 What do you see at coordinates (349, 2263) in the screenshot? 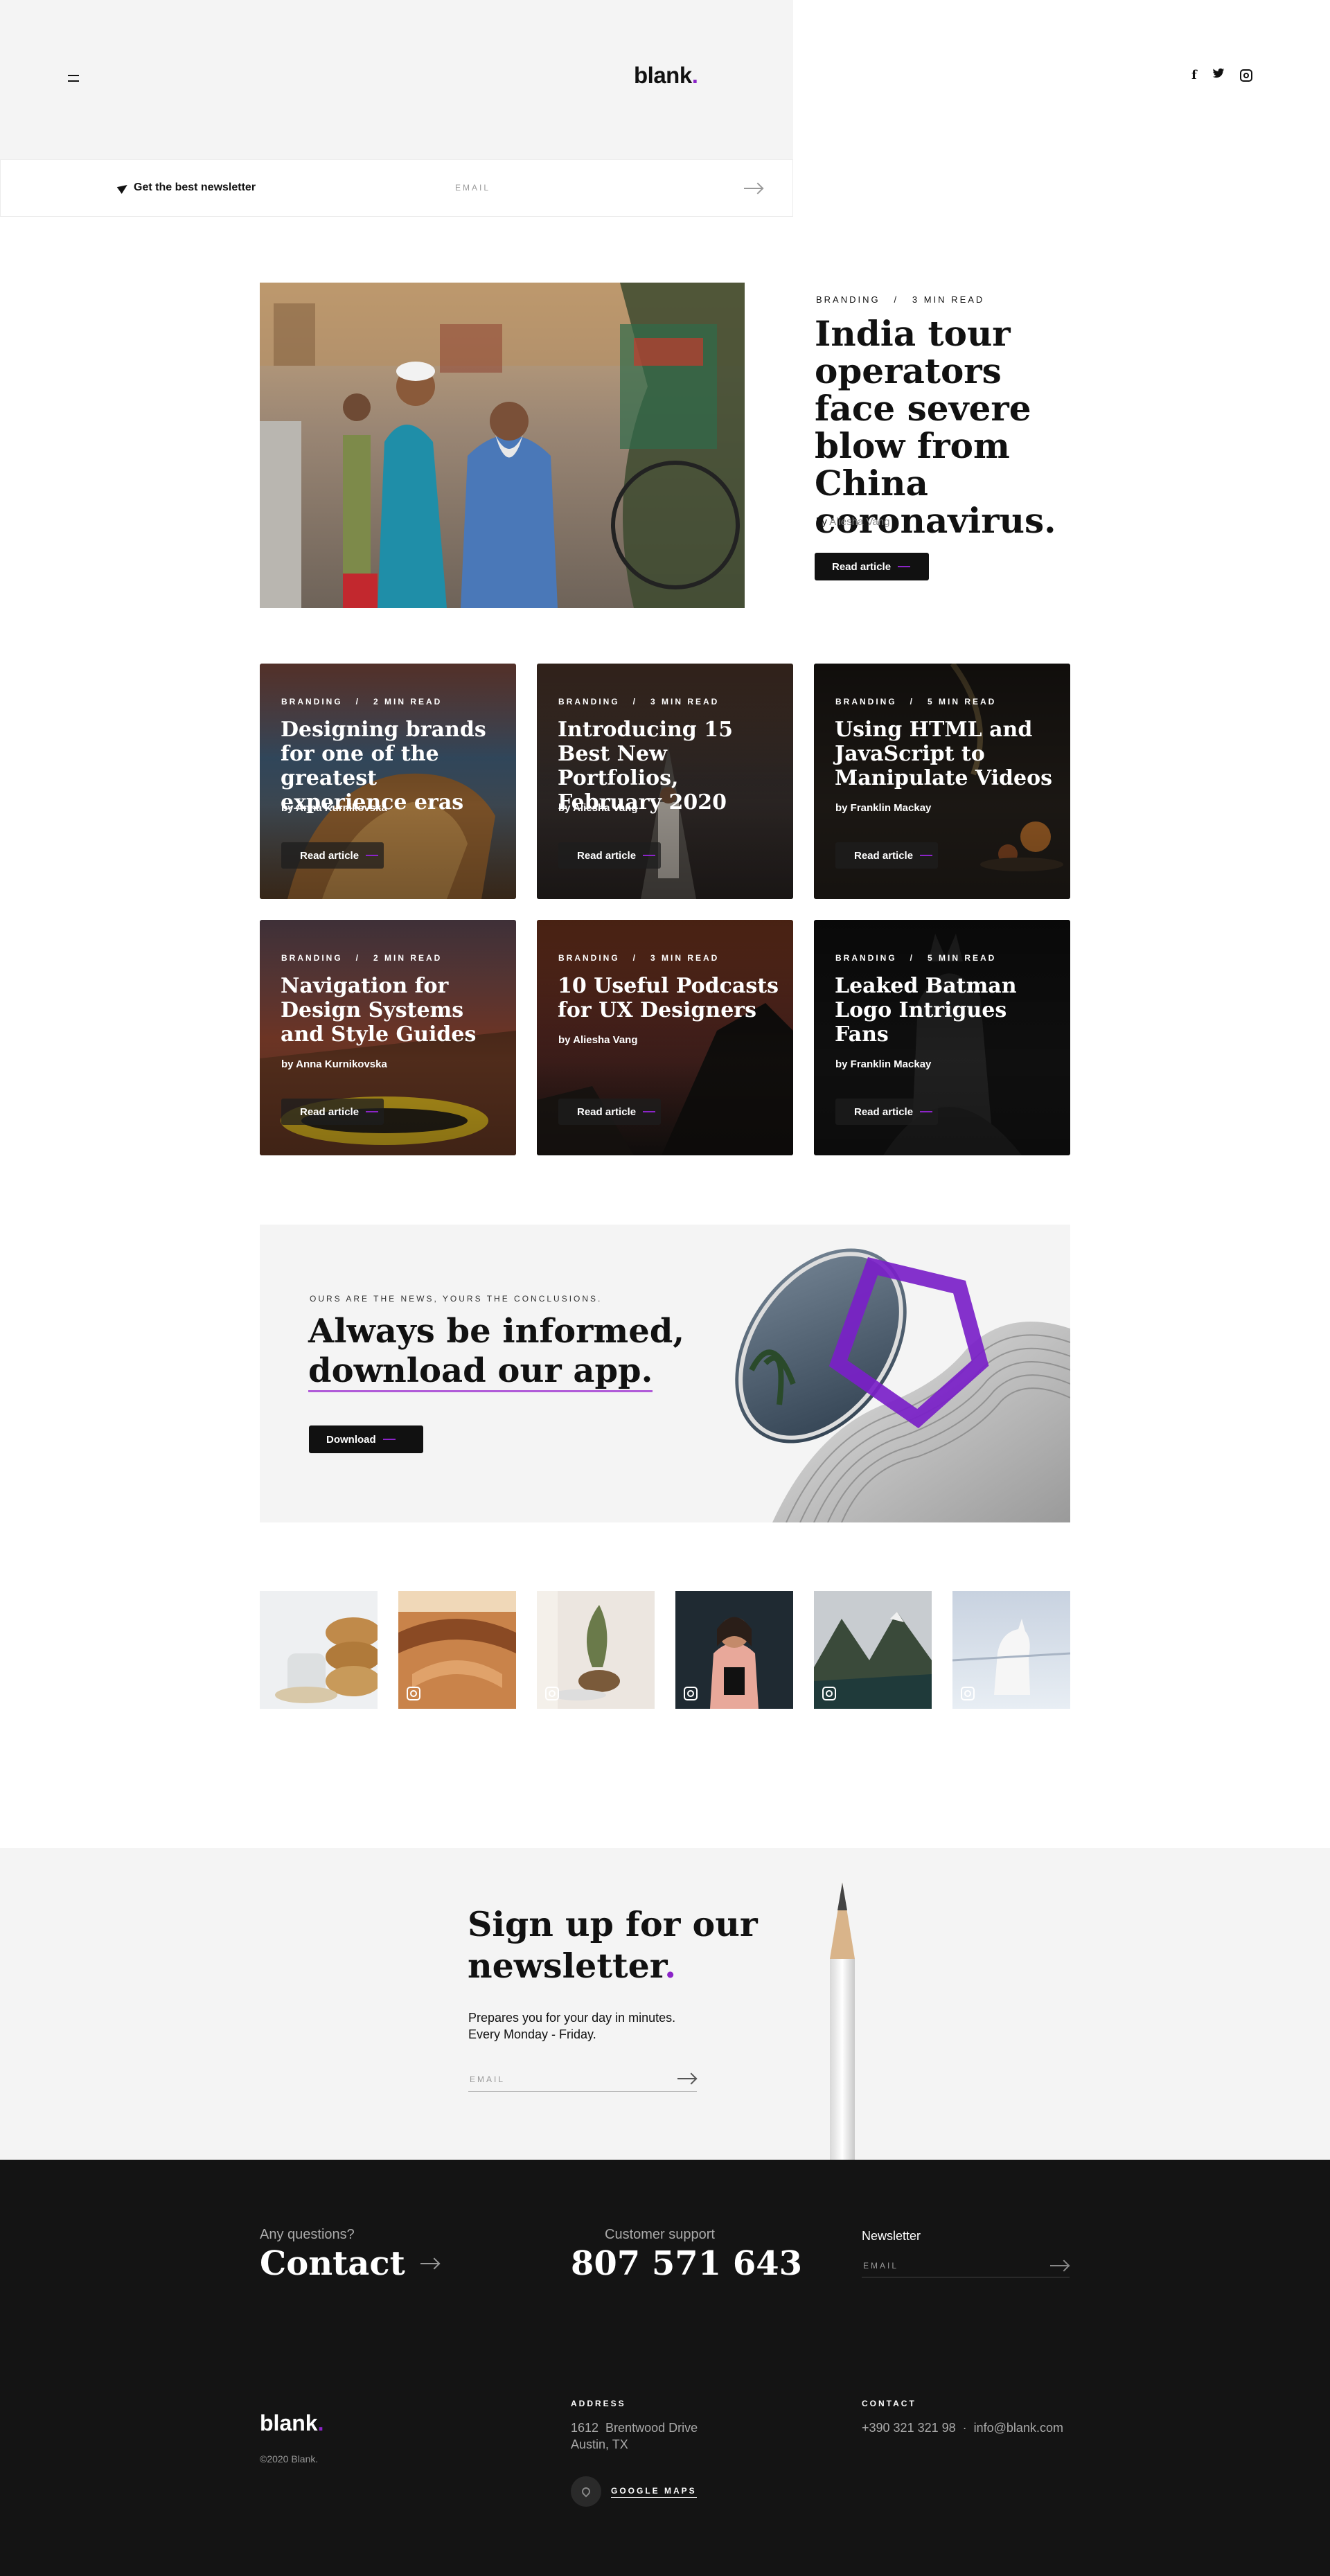
I see `footer-contact-link: Contact` at bounding box center [349, 2263].